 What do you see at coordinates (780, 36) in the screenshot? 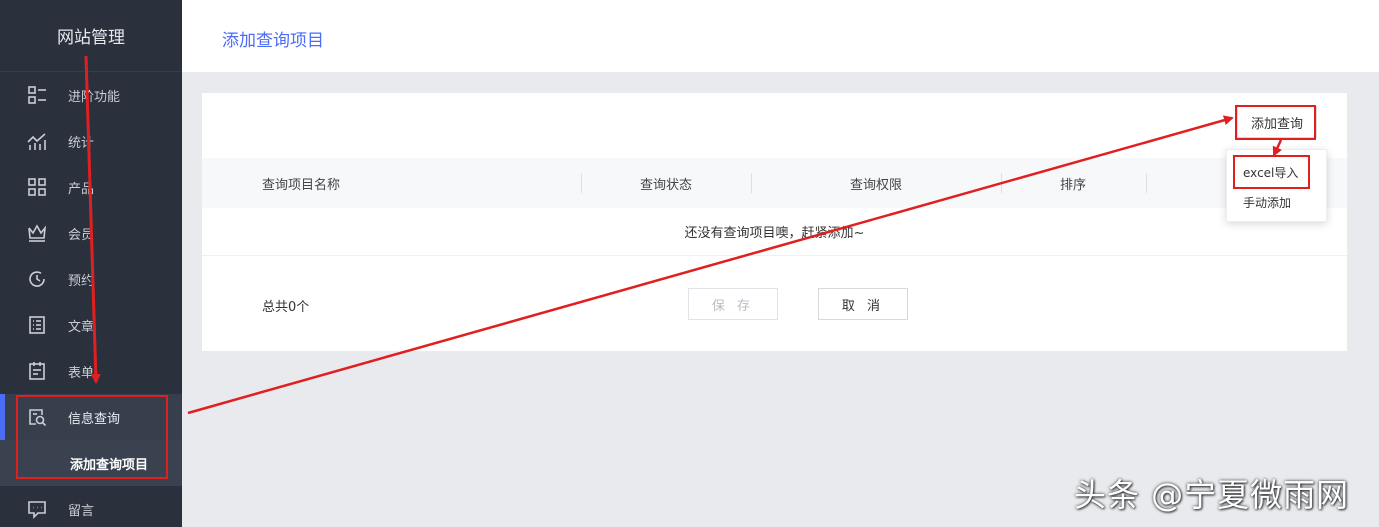
I see `header: 添加查询项目` at bounding box center [780, 36].